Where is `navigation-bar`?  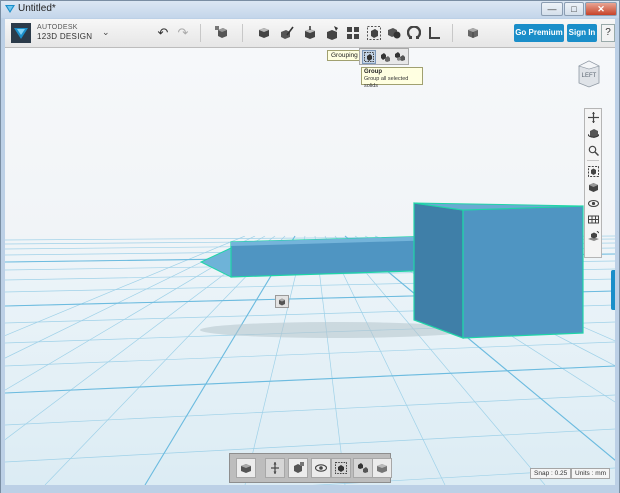 navigation-bar is located at coordinates (593, 183).